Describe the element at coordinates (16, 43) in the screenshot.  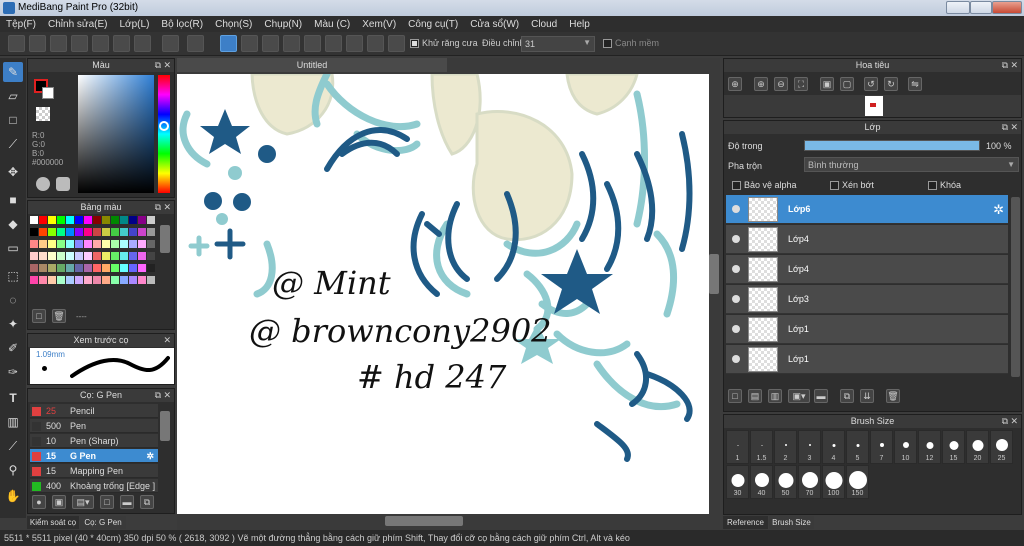
I see `cloud-icon` at that location.